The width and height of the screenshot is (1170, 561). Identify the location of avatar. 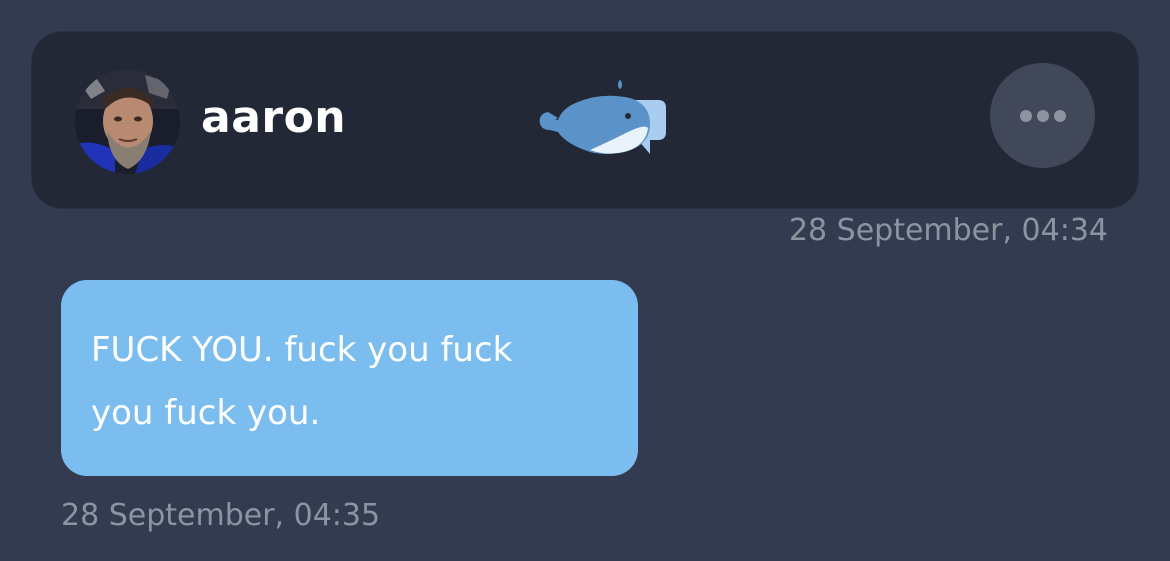
(127, 121).